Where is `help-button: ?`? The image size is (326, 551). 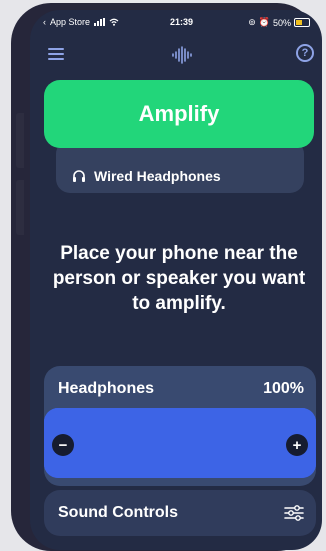
help-button: ? is located at coordinates (305, 53).